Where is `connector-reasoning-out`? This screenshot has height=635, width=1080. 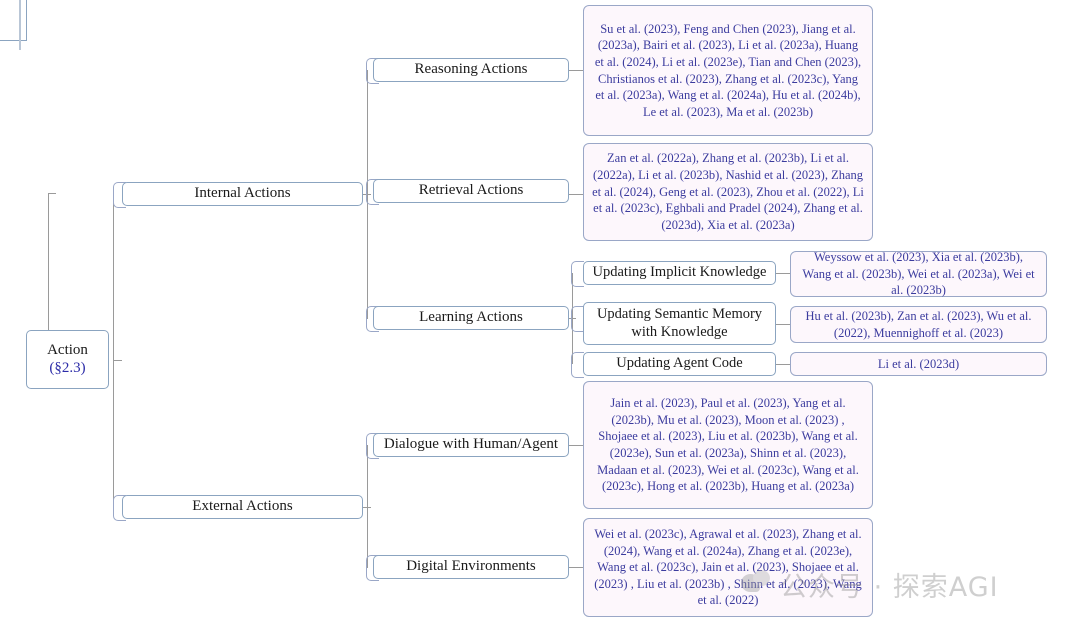
connector-reasoning-out is located at coordinates (576, 70).